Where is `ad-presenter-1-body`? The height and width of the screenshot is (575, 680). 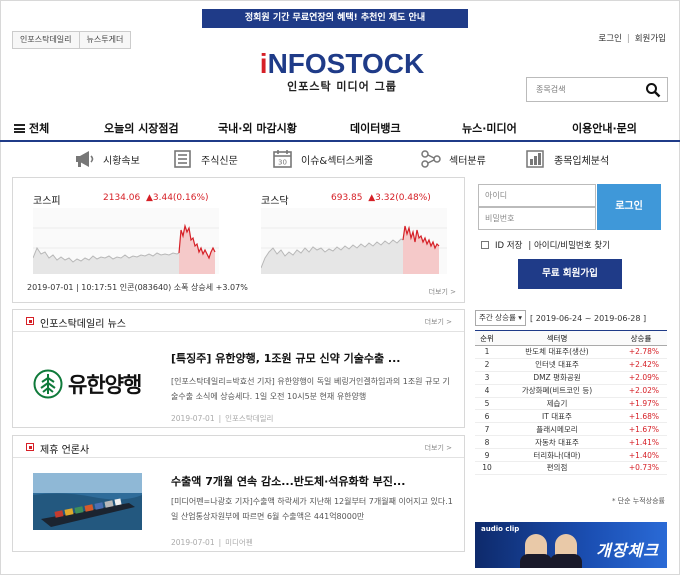 ad-presenter-1-body is located at coordinates (536, 561).